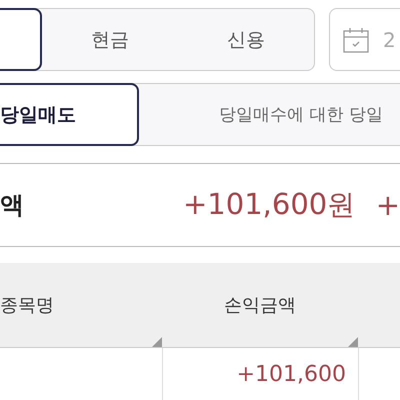  Describe the element at coordinates (269, 204) in the screenshot. I see `profit-total: +101,600원` at that location.